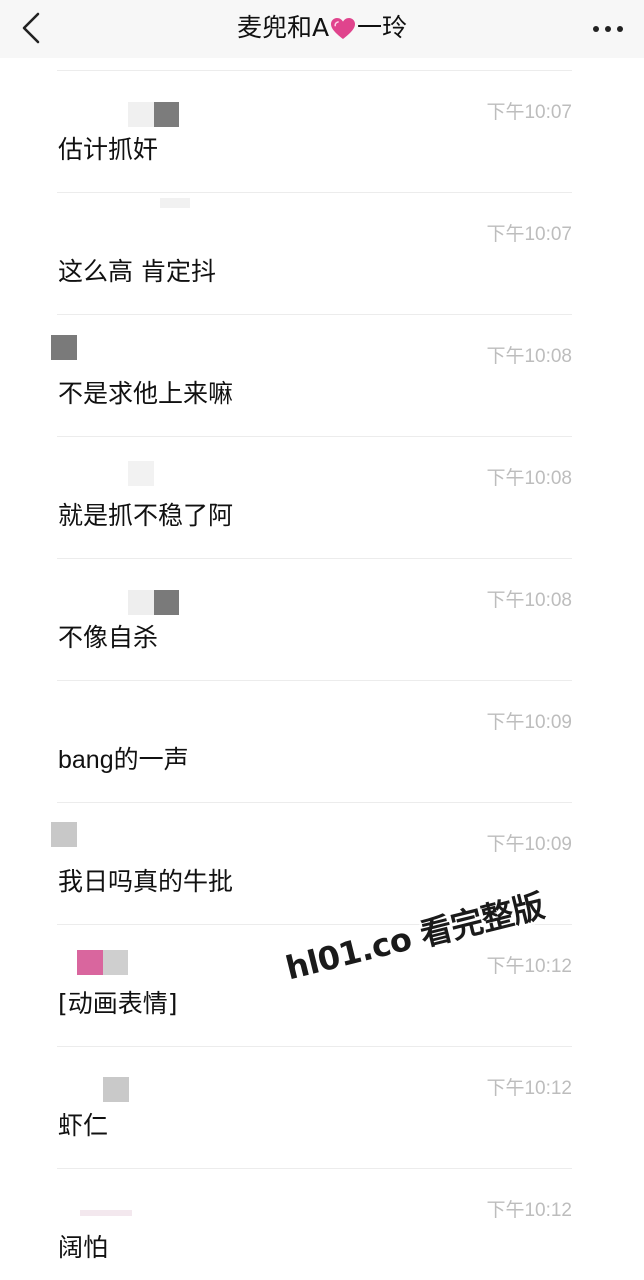  What do you see at coordinates (108, 637) in the screenshot?
I see `message-text: 不像自杀` at bounding box center [108, 637].